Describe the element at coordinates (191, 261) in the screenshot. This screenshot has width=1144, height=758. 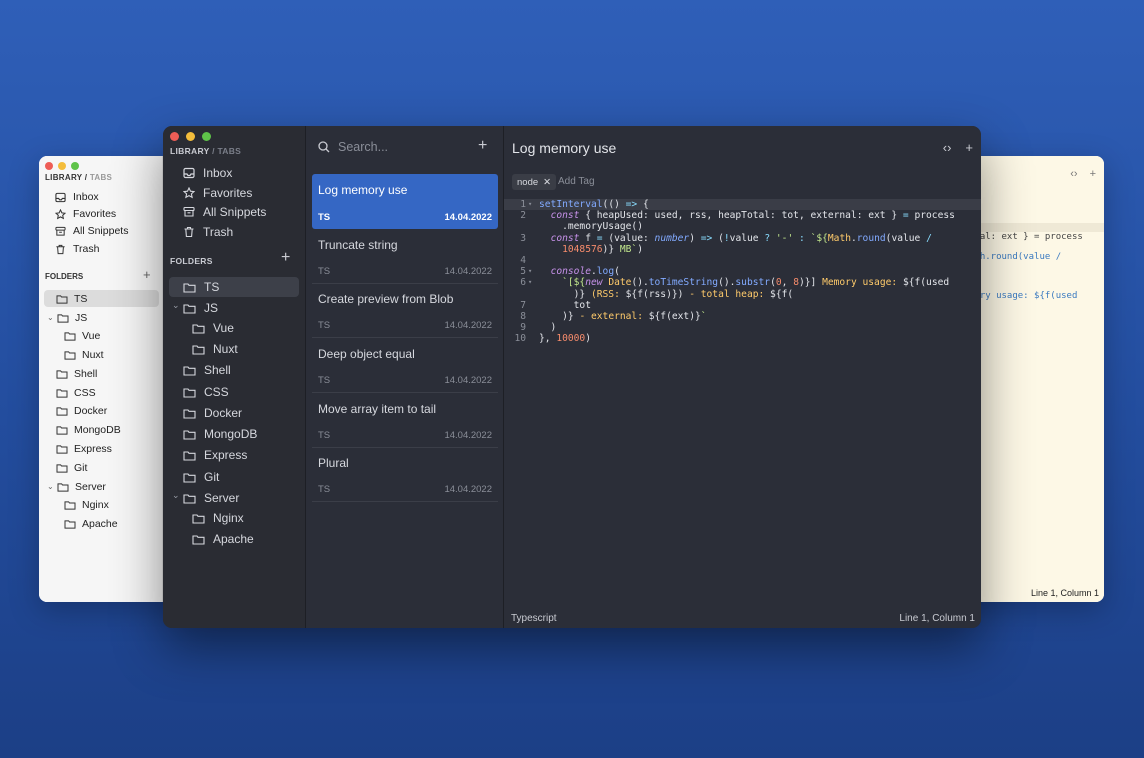
I see `folders-heading: FOLDERS` at that location.